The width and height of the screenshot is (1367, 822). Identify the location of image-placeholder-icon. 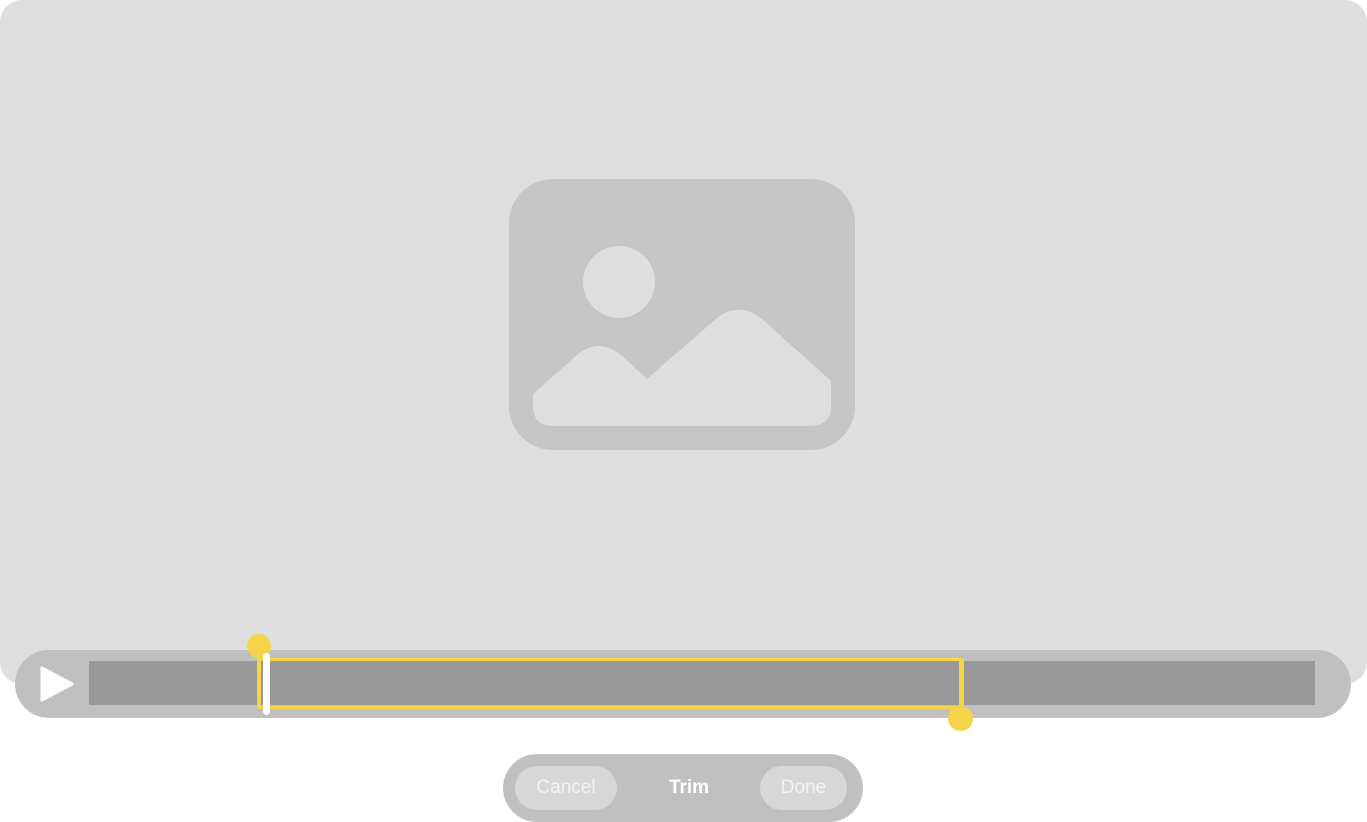
(682, 314).